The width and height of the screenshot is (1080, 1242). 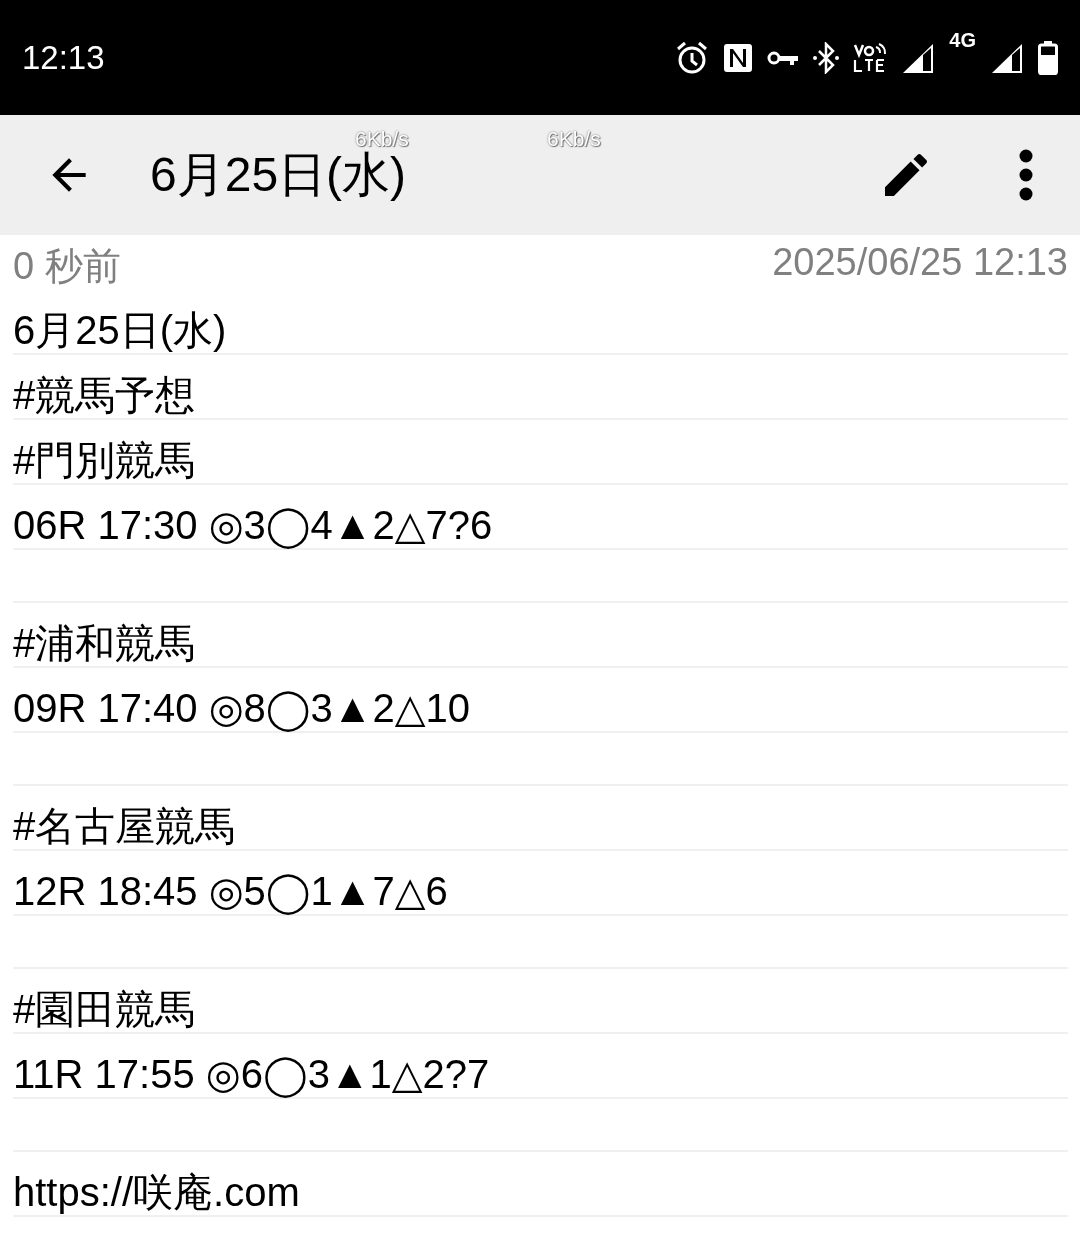 What do you see at coordinates (156, 1192) in the screenshot?
I see `note-line: https://咲庵.com` at bounding box center [156, 1192].